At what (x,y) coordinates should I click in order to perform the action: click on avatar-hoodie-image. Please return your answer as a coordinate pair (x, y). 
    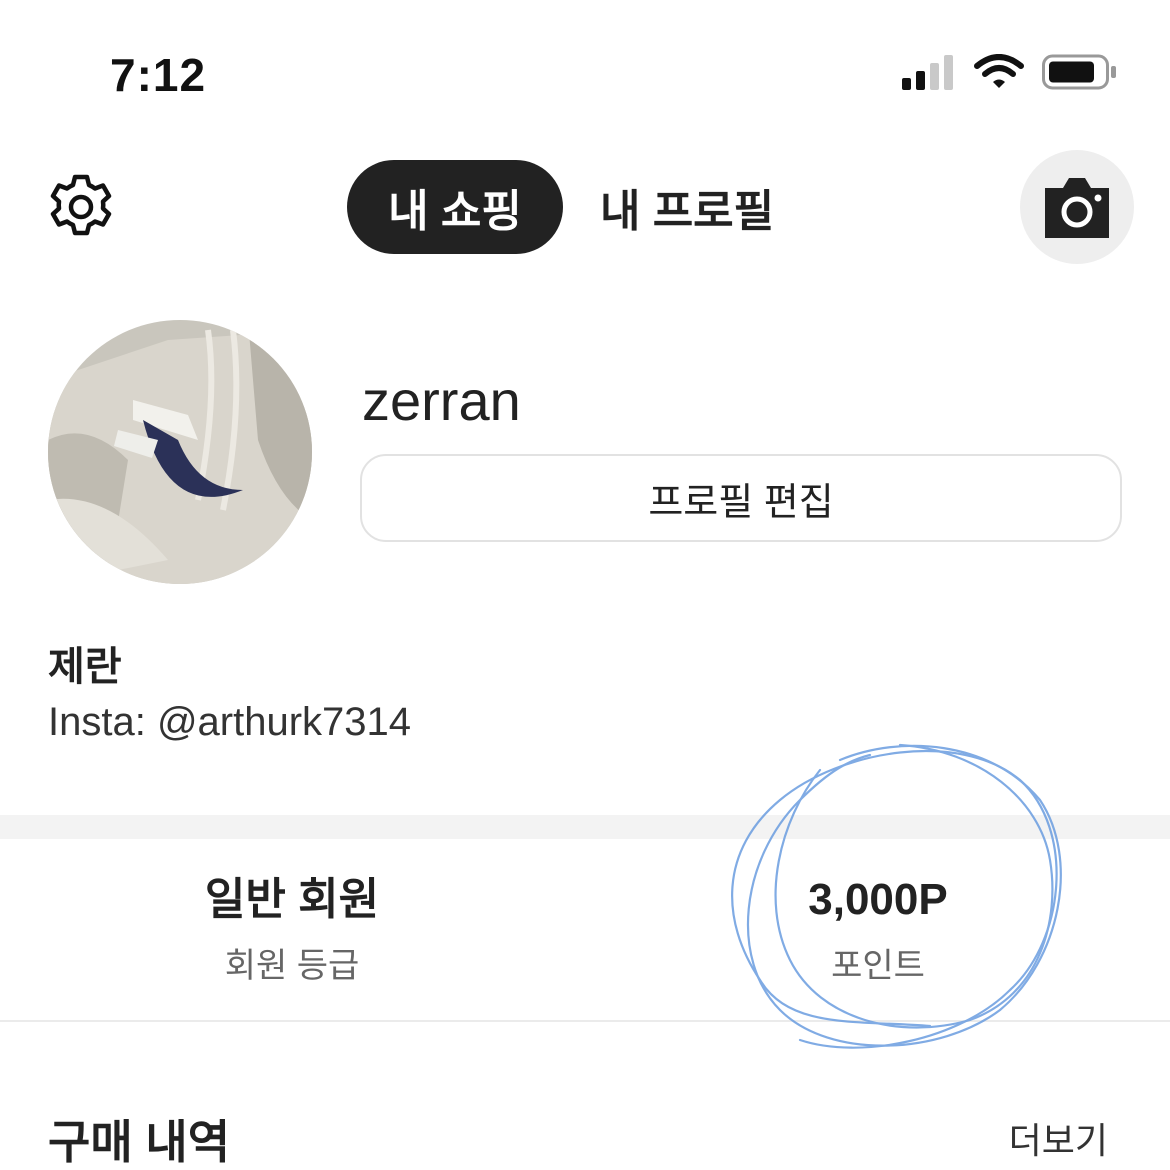
    Looking at the image, I should click on (180, 452).